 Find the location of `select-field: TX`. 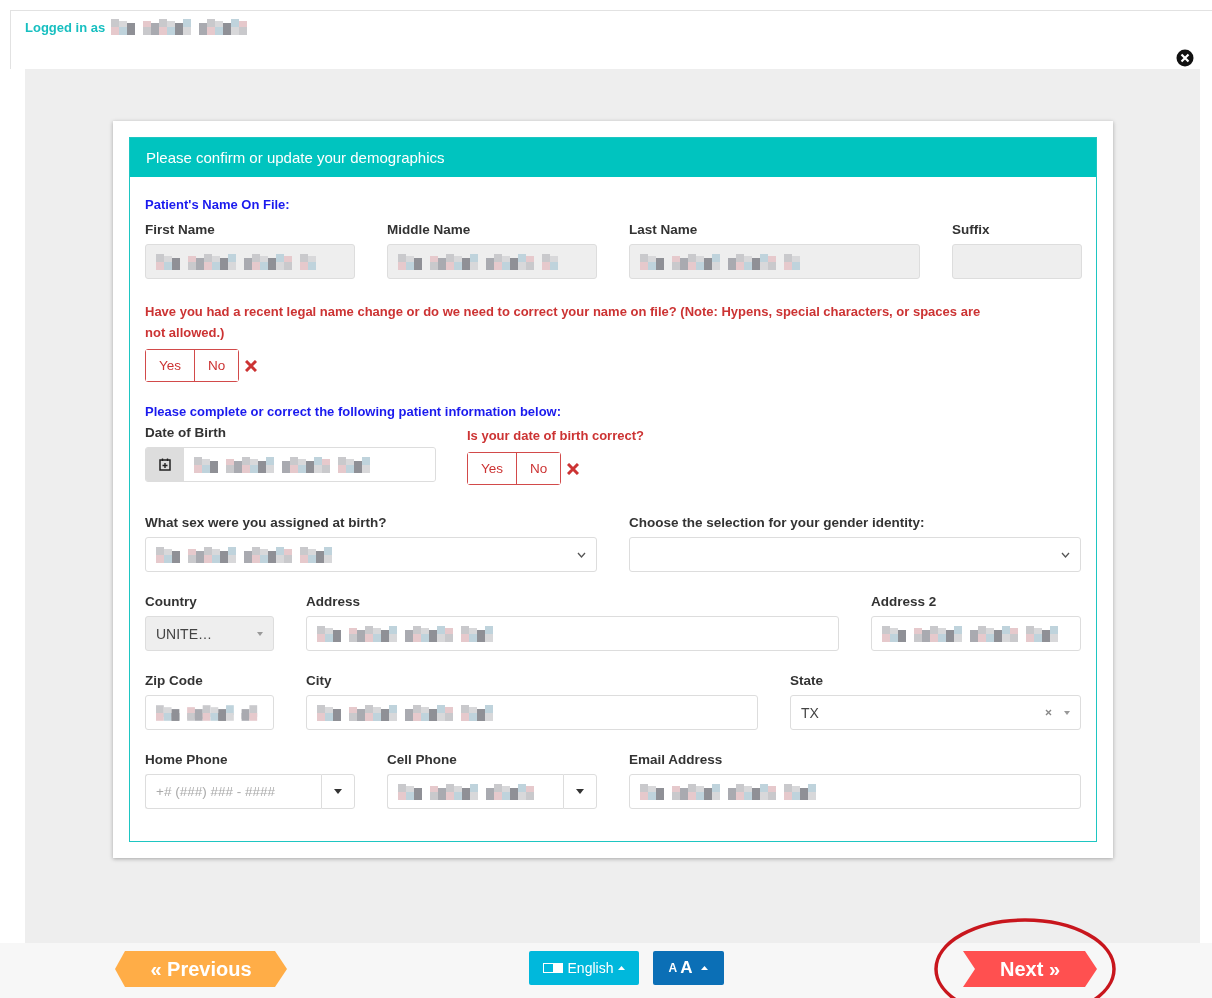

select-field: TX is located at coordinates (935, 712).